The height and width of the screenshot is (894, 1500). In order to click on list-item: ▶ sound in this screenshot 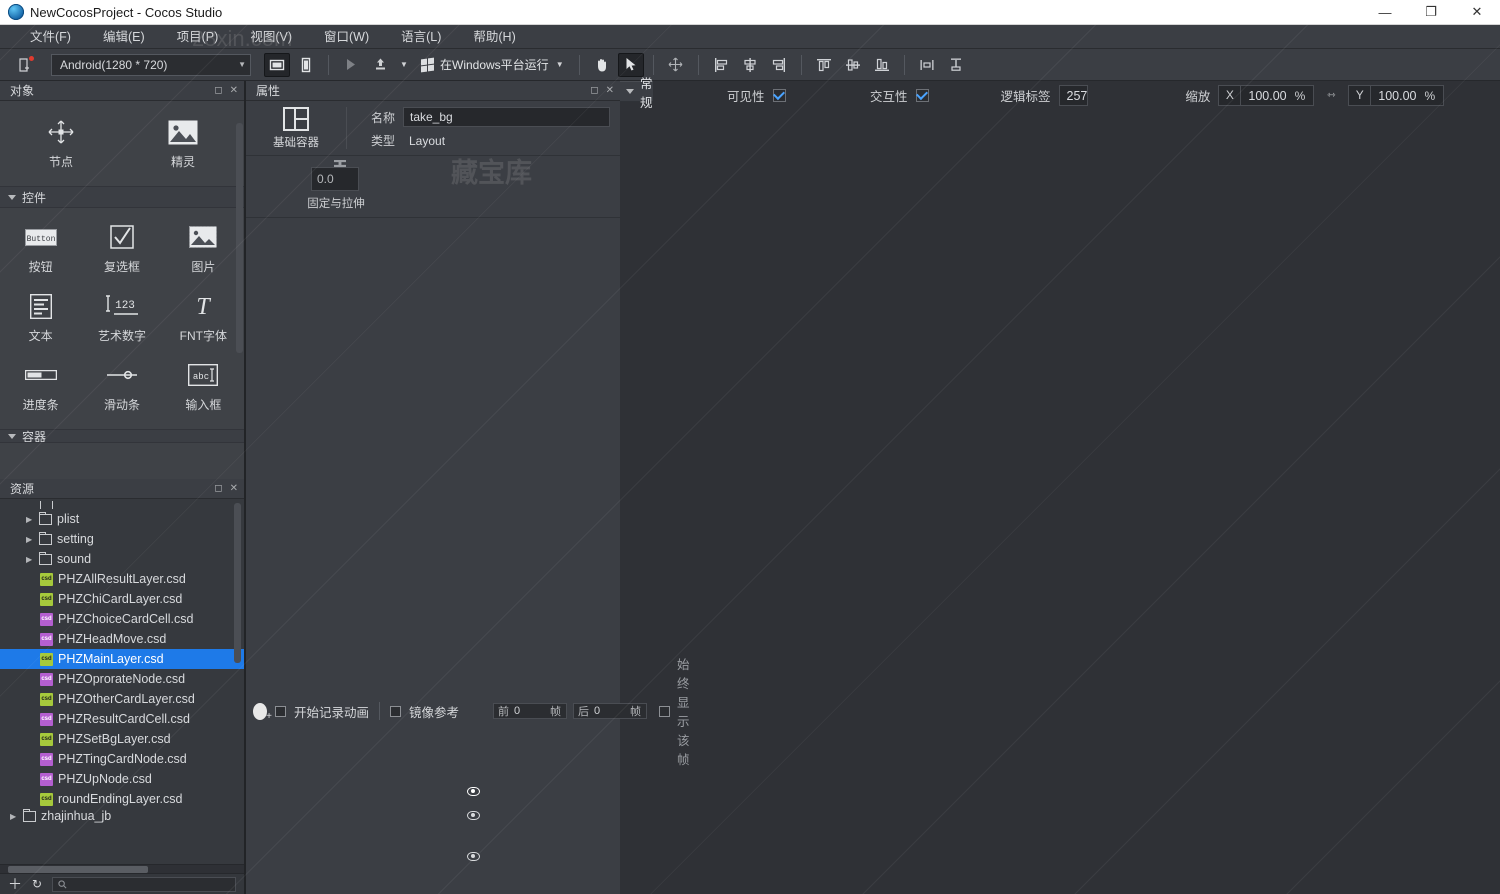, I will do `click(122, 559)`.